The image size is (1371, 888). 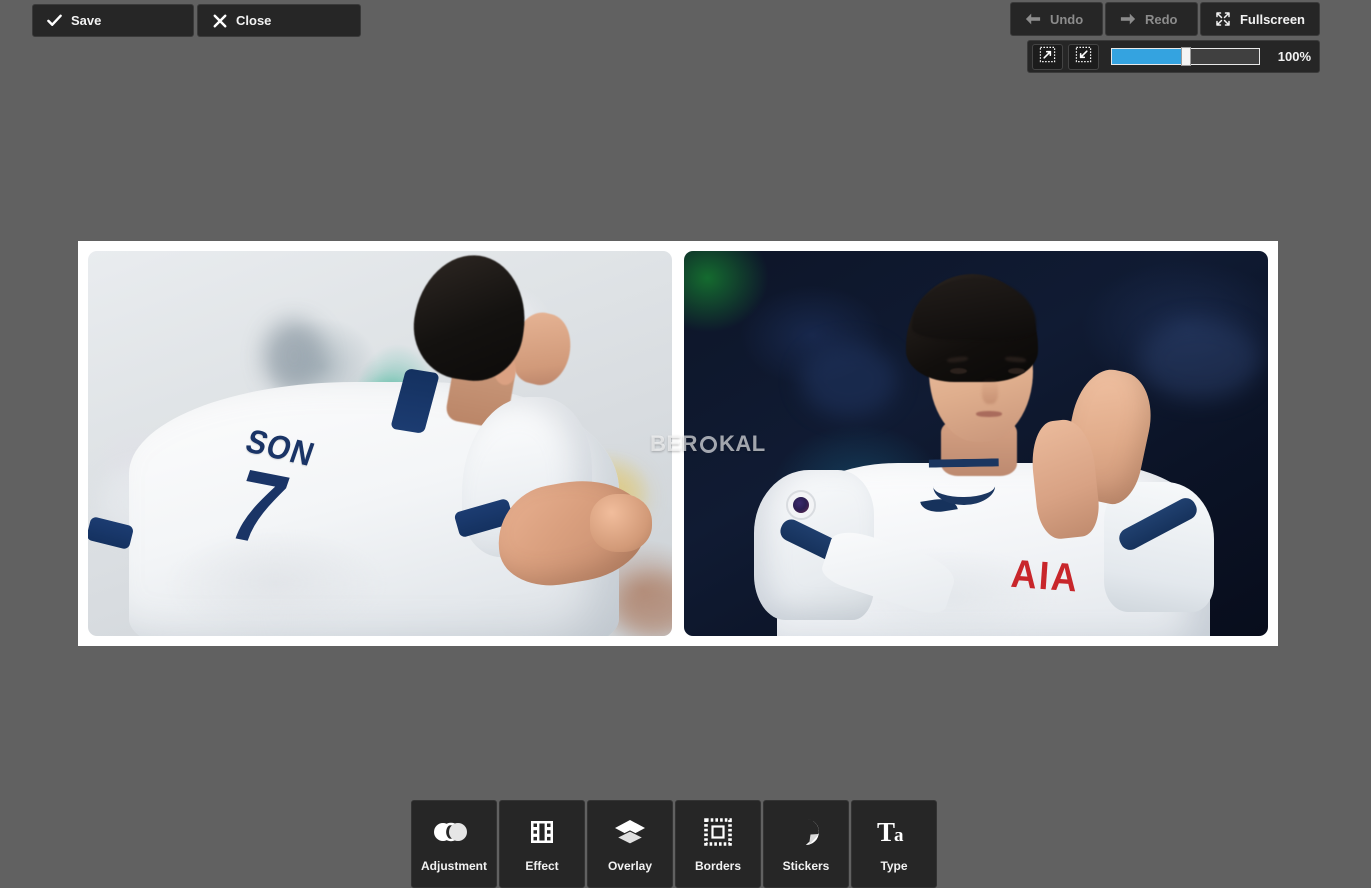 What do you see at coordinates (630, 832) in the screenshot?
I see `layers-icon` at bounding box center [630, 832].